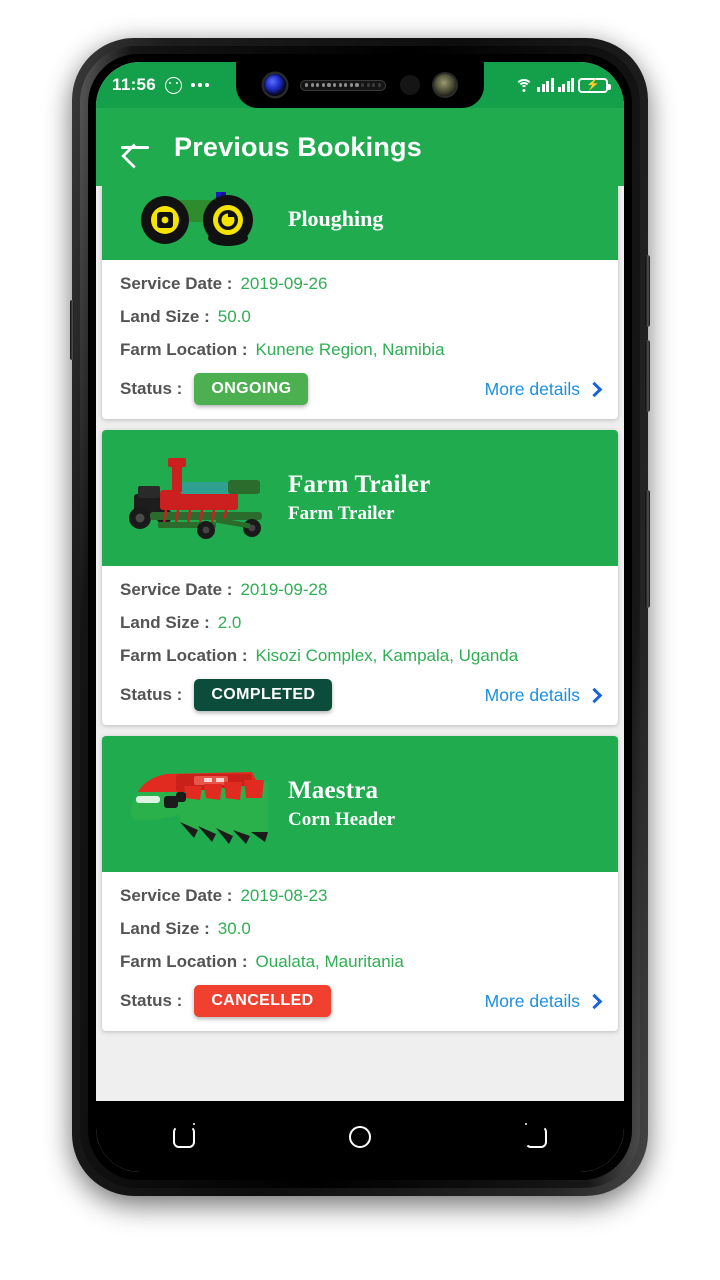  Describe the element at coordinates (200, 804) in the screenshot. I see `corn-header-icon` at that location.